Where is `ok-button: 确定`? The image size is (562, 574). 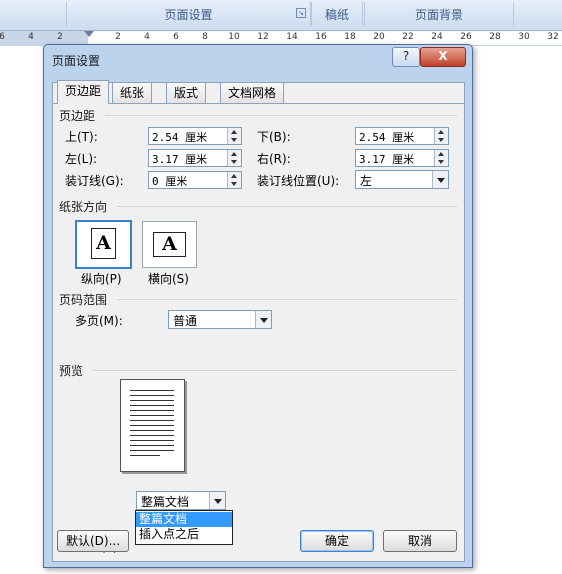
ok-button: 确定 is located at coordinates (337, 541).